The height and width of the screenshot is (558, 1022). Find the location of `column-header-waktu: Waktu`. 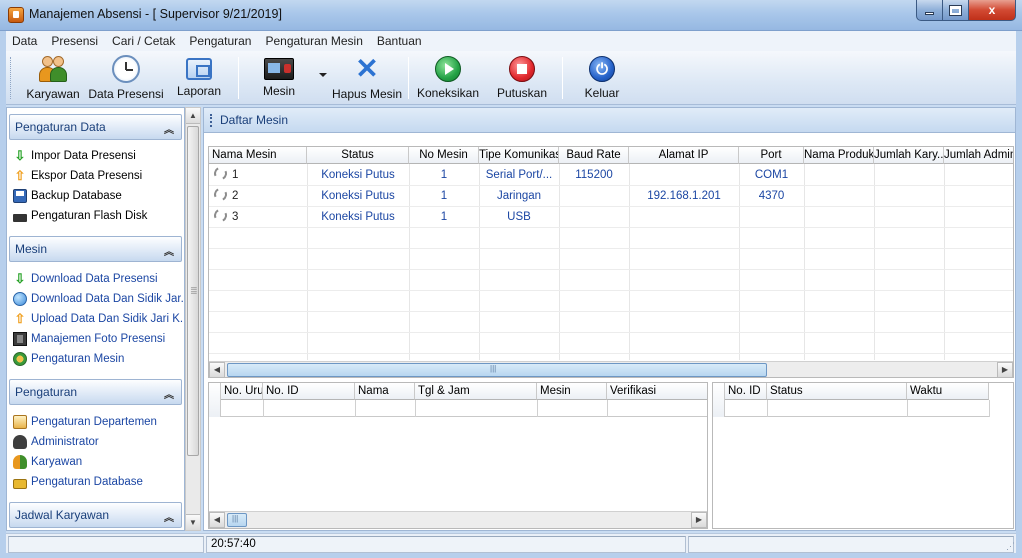

column-header-waktu: Waktu is located at coordinates (948, 391).